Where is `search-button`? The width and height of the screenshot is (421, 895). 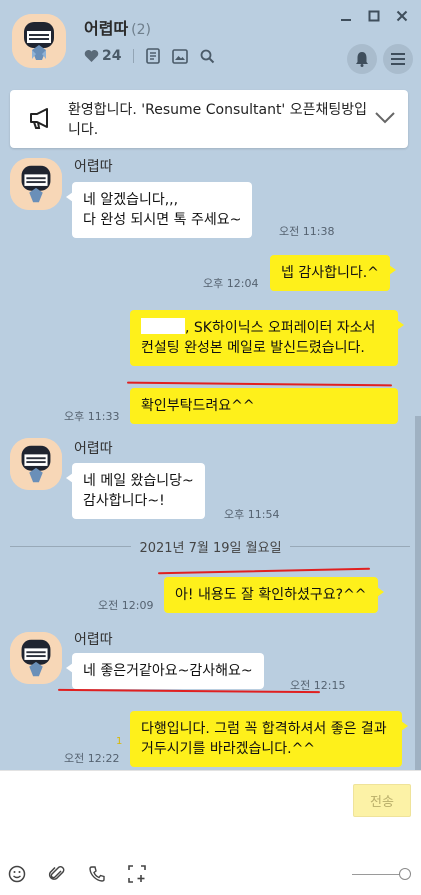
search-button is located at coordinates (207, 56).